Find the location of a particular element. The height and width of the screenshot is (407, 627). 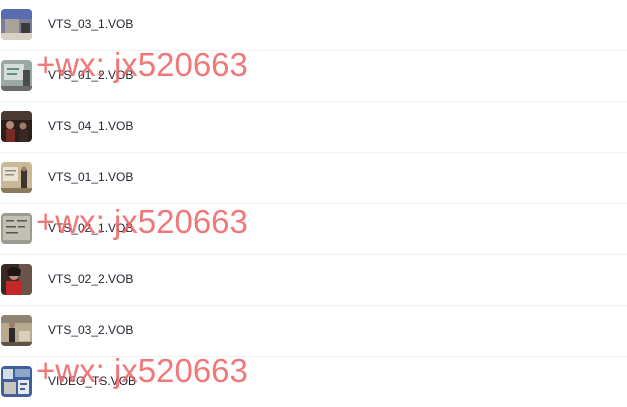

file-name: VTS_04_1.VOB is located at coordinates (91, 126).